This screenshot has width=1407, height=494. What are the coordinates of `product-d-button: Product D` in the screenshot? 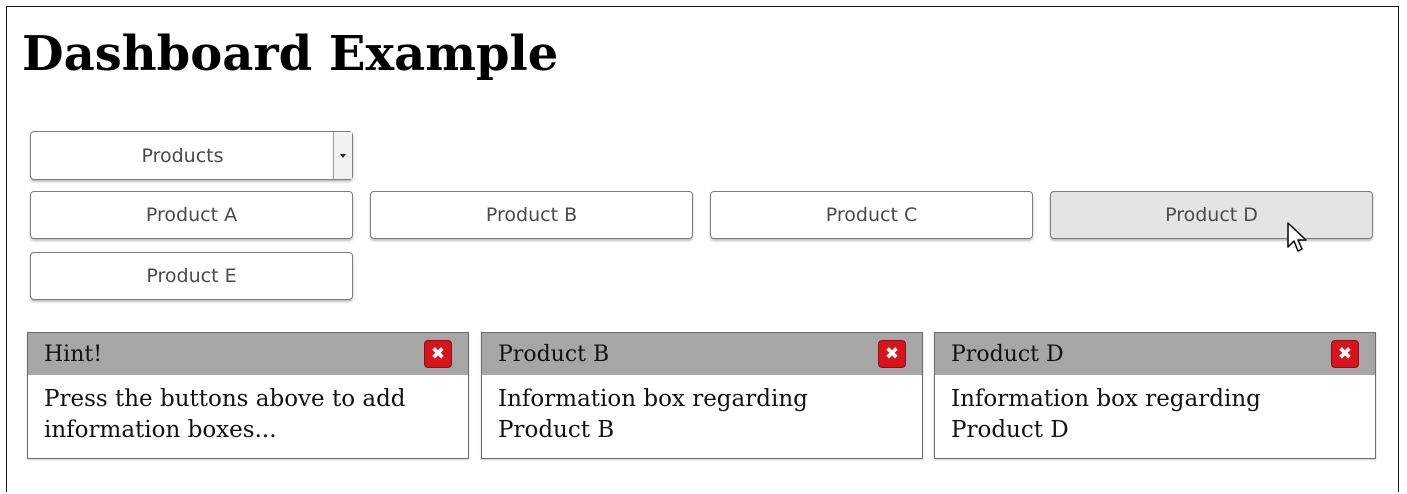 It's located at (1211, 215).